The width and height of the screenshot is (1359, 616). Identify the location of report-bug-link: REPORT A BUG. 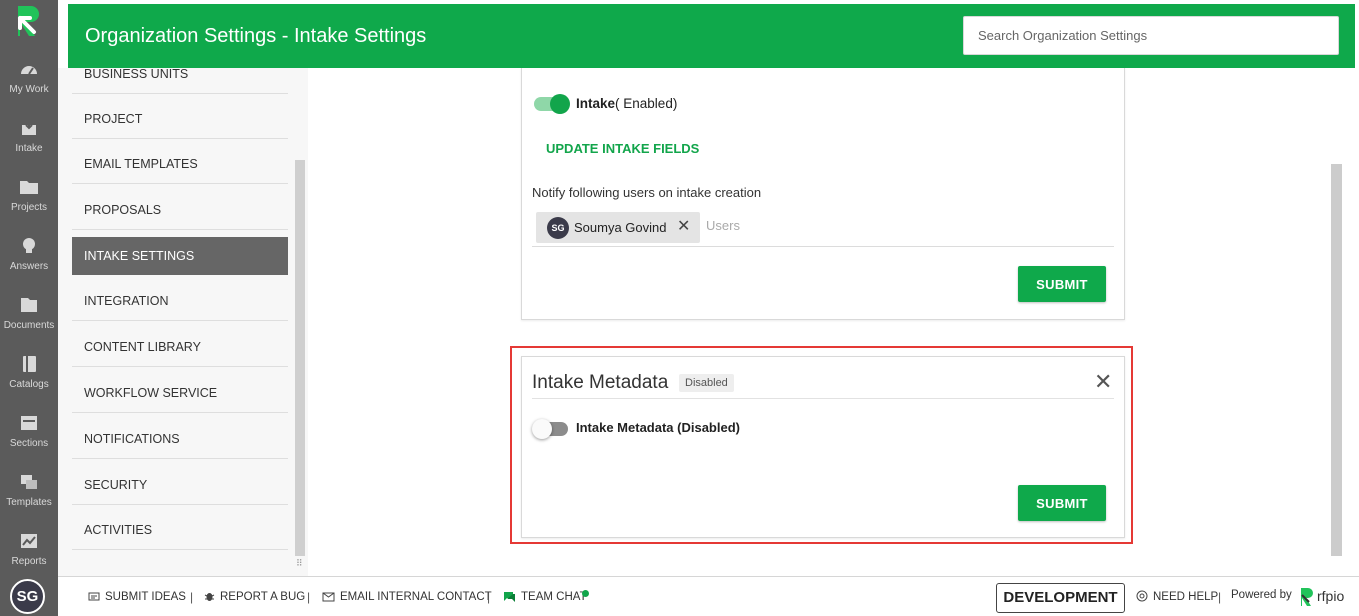
(254, 597).